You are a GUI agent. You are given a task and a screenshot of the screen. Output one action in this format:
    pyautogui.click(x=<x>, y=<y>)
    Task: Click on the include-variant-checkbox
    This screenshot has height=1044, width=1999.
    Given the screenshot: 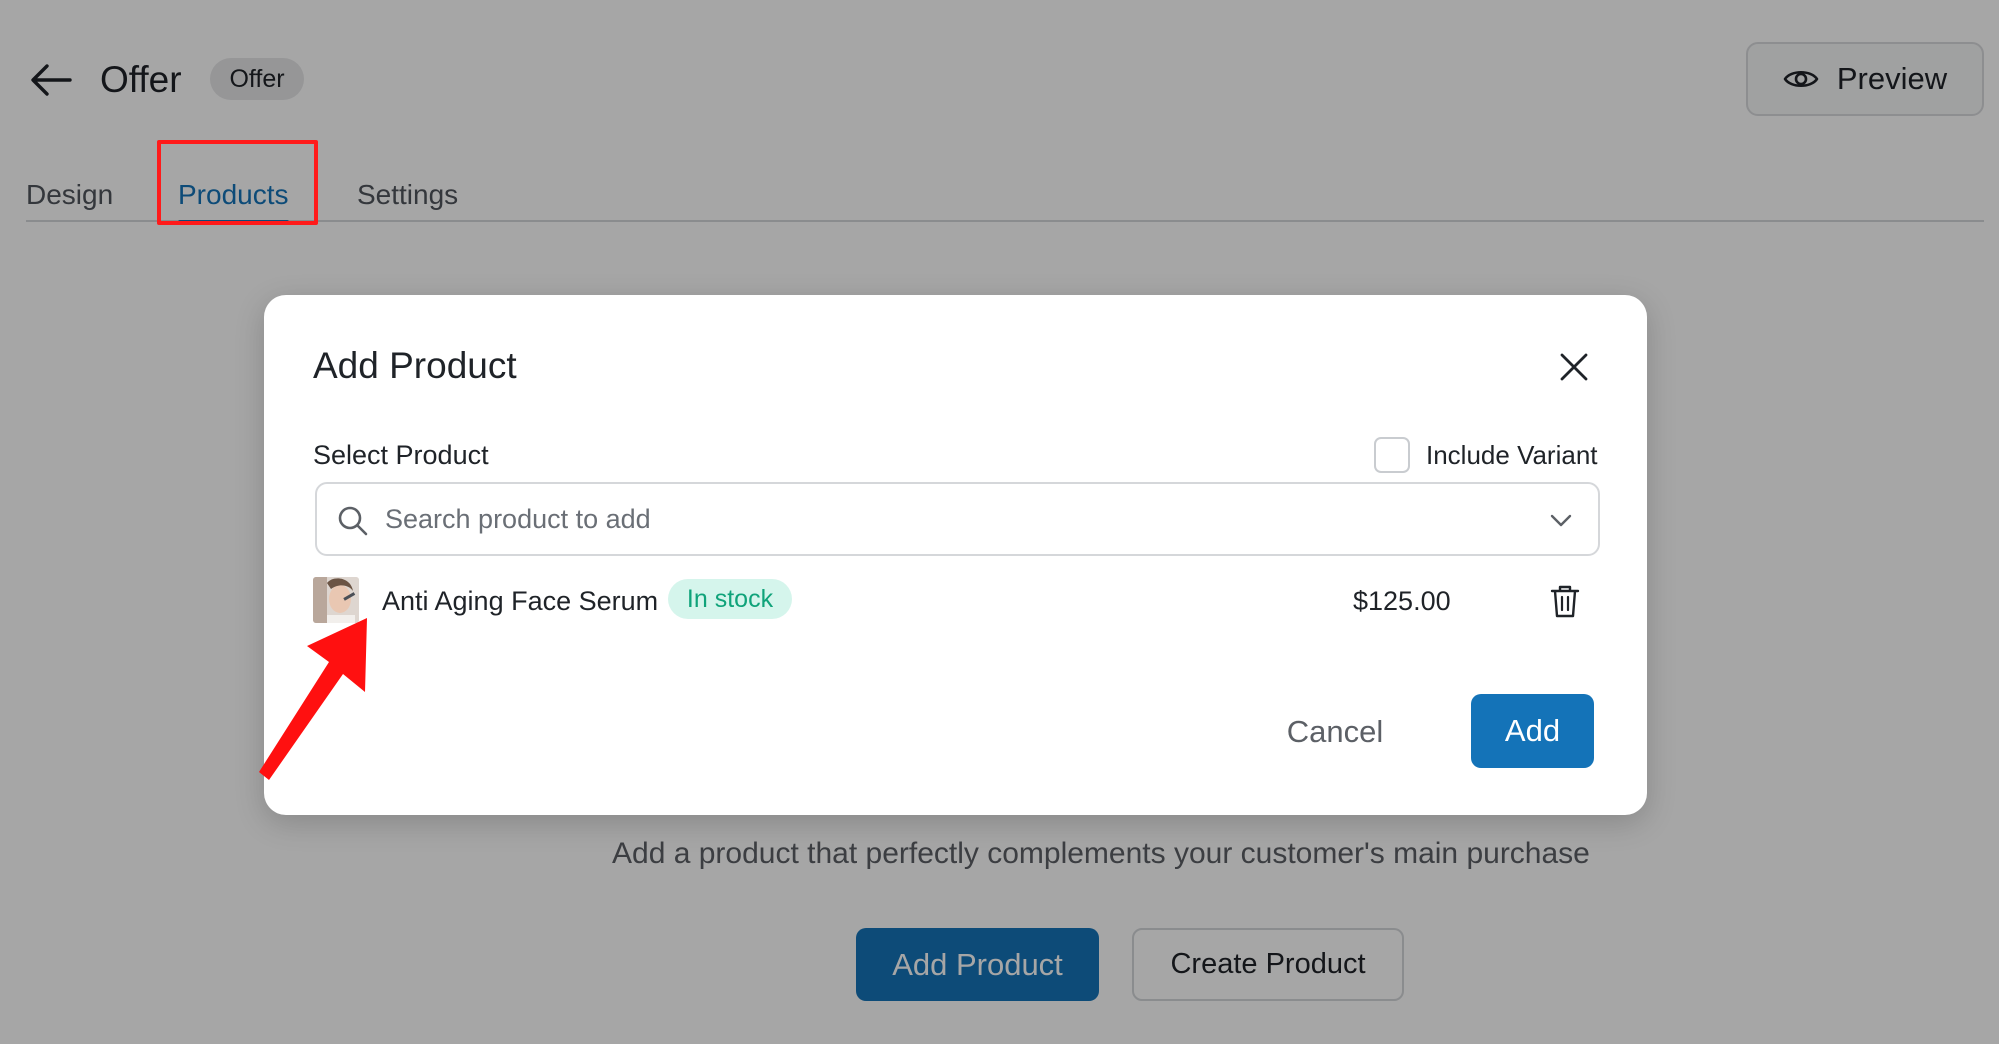 What is the action you would take?
    pyautogui.click(x=1392, y=455)
    